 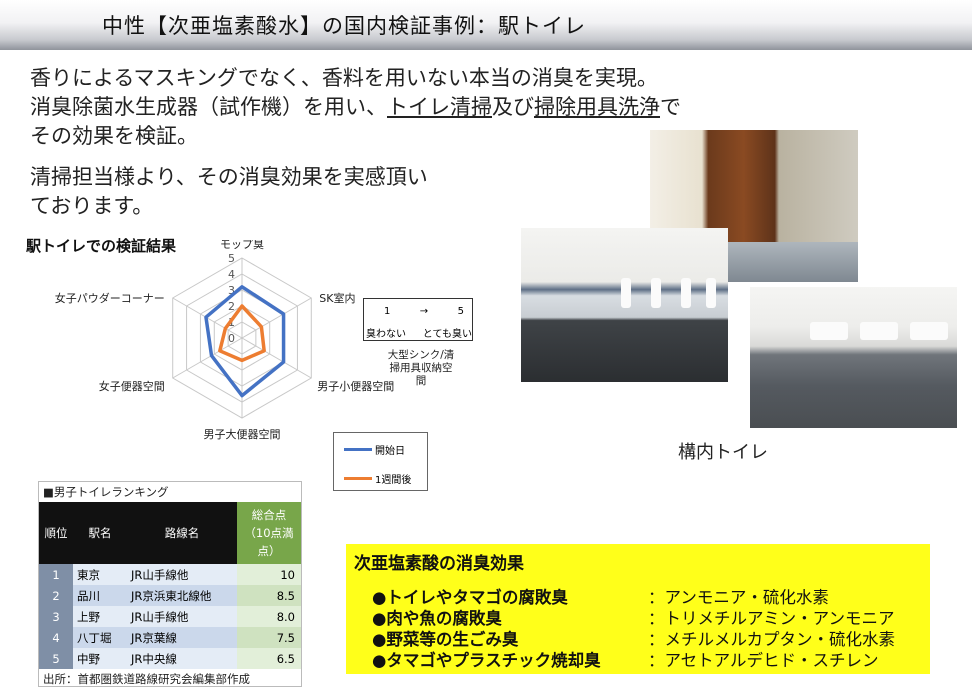 I want to click on intro-underline-tool-washing: 掃除用具洗浄, so click(x=597, y=107).